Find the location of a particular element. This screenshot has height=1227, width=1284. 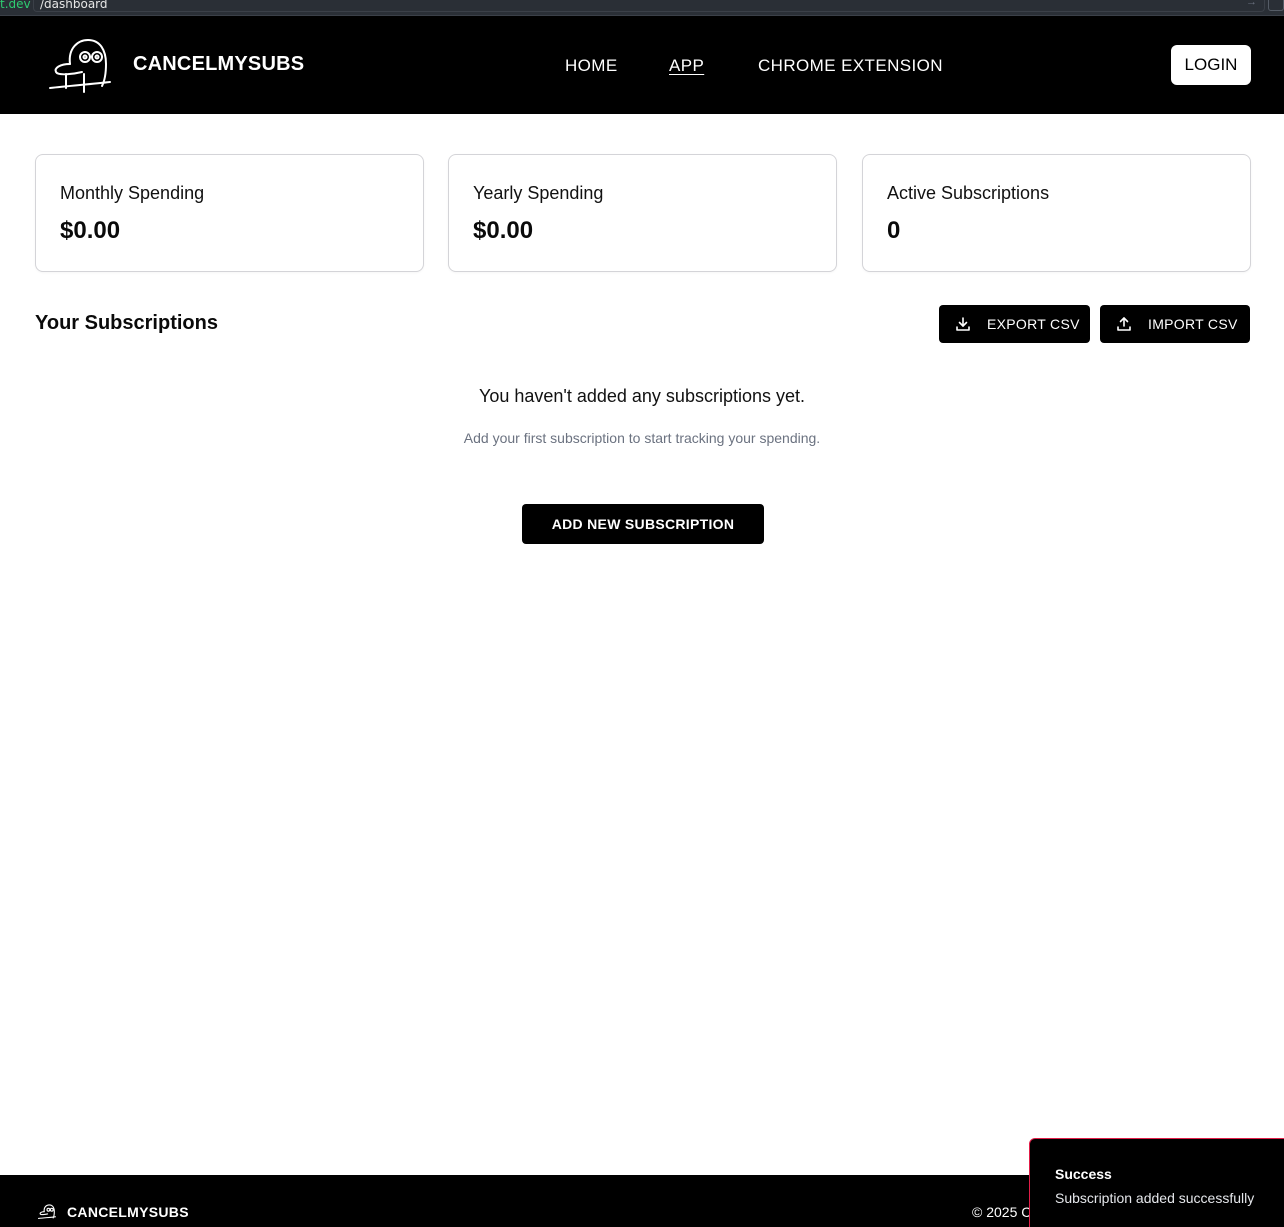

stat-label: Yearly Spending is located at coordinates (538, 193).